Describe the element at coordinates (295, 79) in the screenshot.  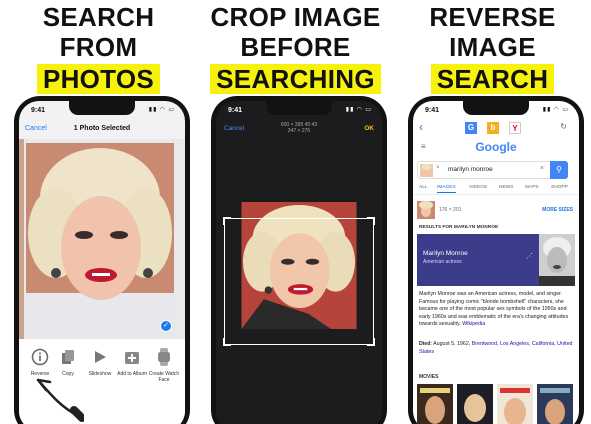
I see `headline-line-3-highlight: SEARCHING` at that location.